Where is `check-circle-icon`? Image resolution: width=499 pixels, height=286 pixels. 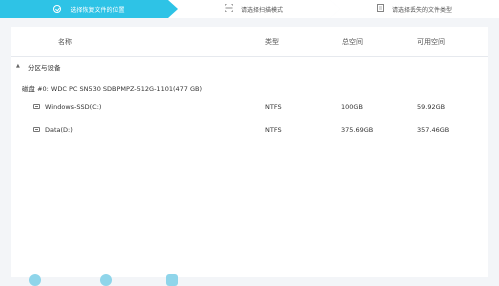
check-circle-icon is located at coordinates (57, 9).